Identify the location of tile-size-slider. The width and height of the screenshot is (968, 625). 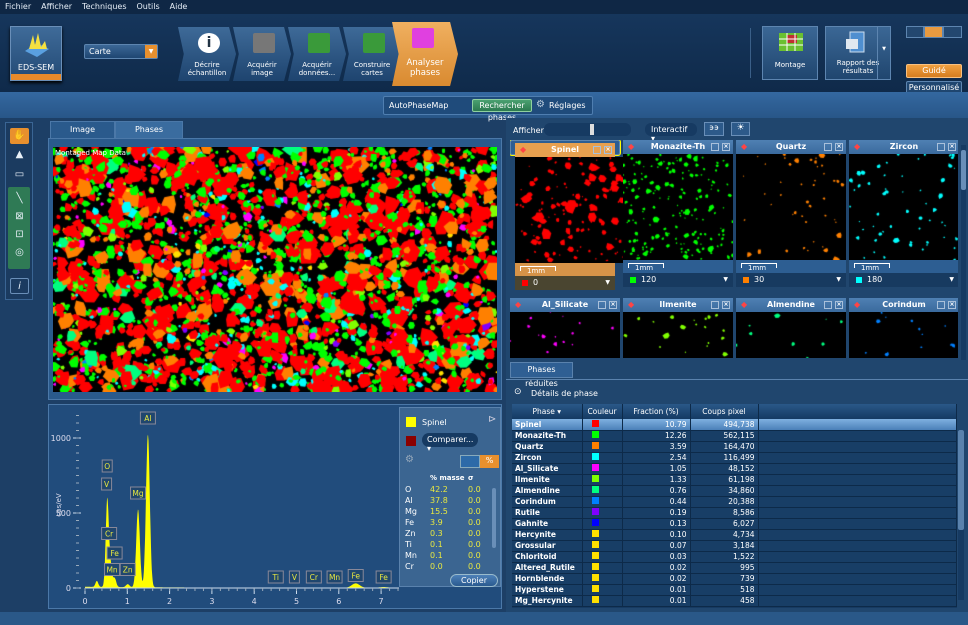
(587, 129).